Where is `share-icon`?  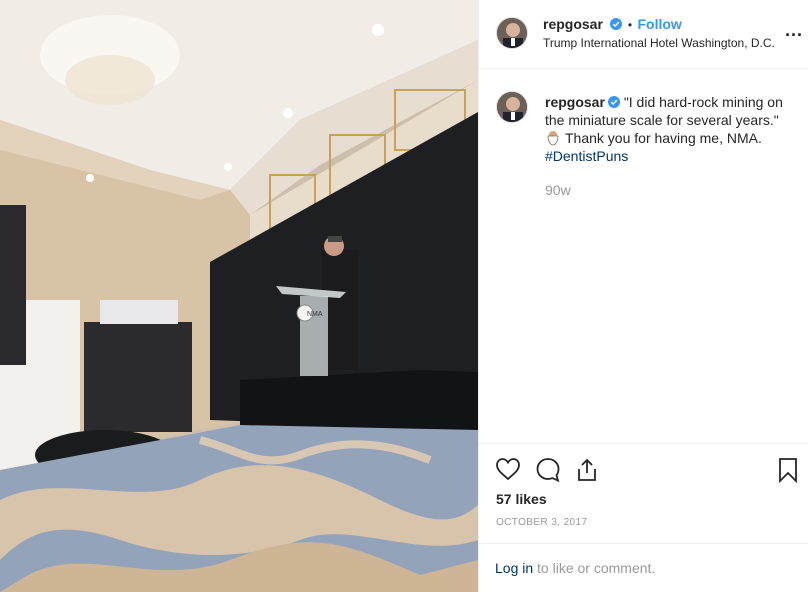 share-icon is located at coordinates (587, 470).